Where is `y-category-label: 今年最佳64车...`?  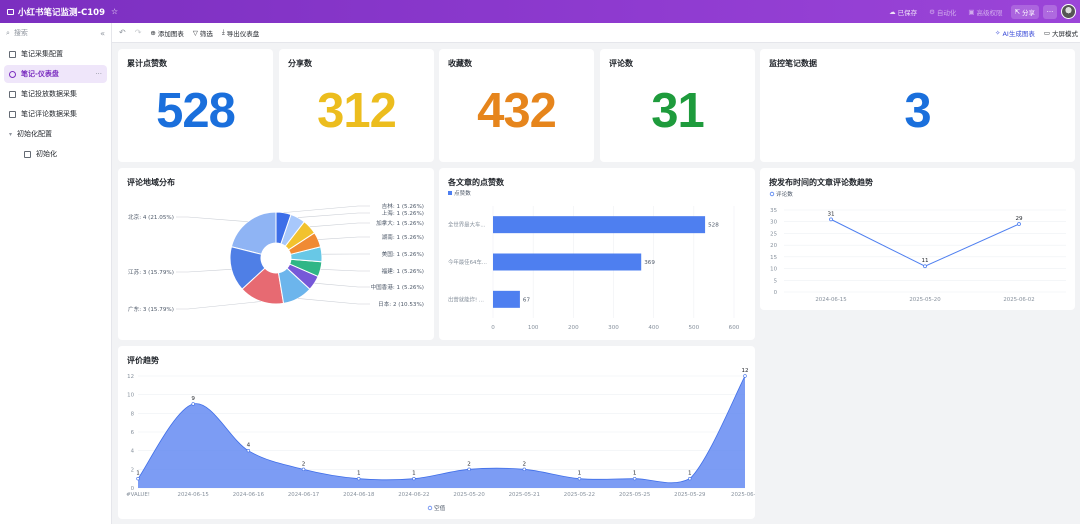
y-category-label: 今年最佳64车... is located at coordinates (467, 262).